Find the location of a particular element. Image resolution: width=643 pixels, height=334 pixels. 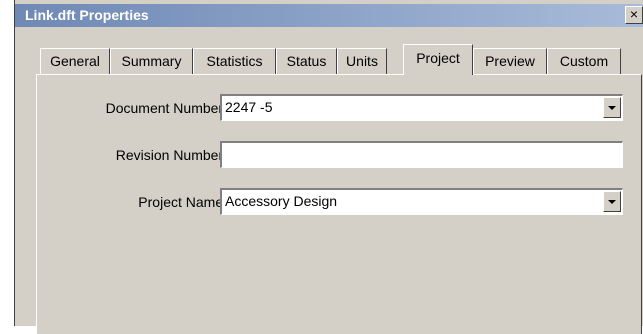

tab-preview: Preview is located at coordinates (510, 61).